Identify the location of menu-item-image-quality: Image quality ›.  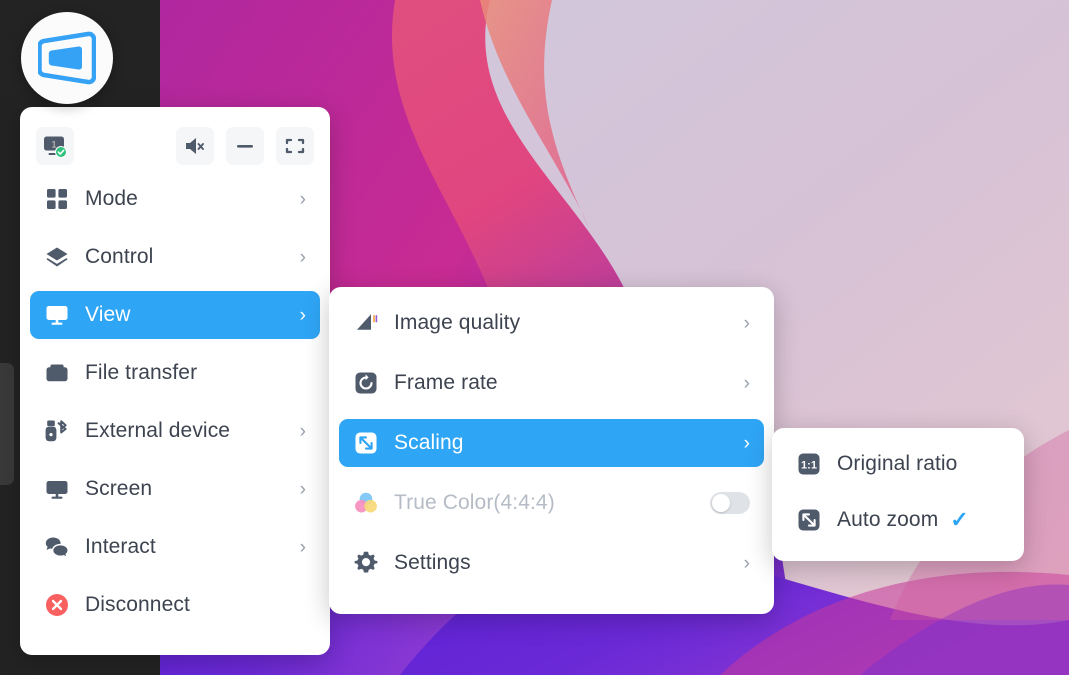
(551, 323).